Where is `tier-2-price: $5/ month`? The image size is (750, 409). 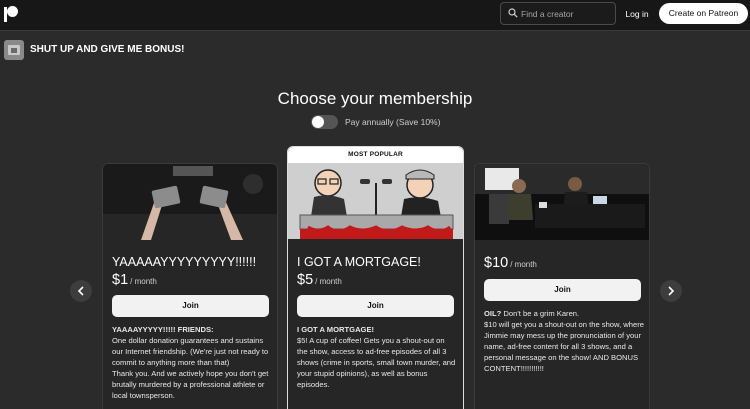 tier-2-price: $5/ month is located at coordinates (319, 280).